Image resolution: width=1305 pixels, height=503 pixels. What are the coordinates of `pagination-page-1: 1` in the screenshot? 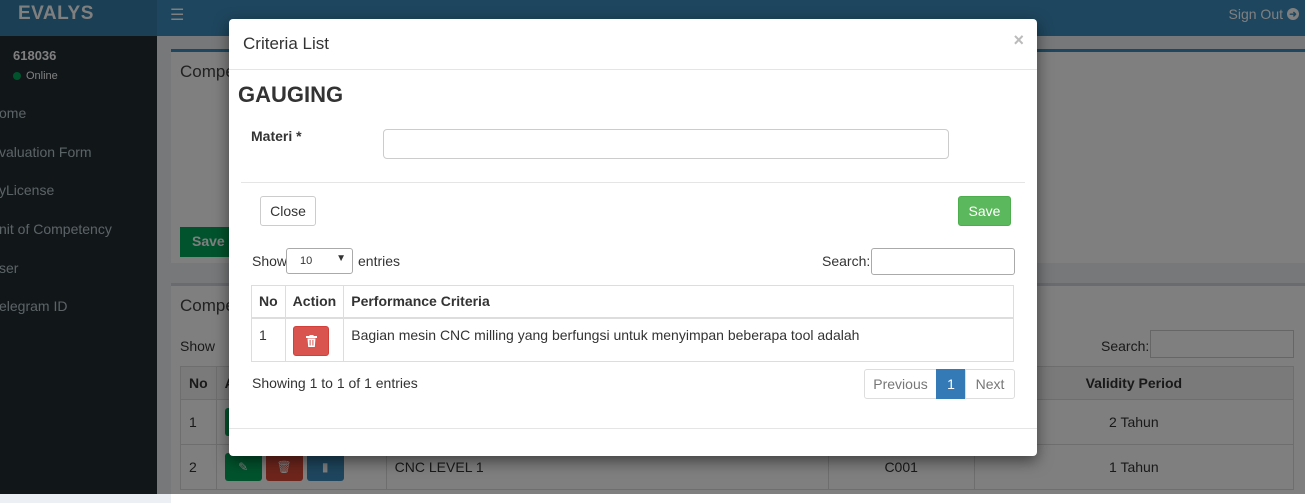 It's located at (951, 384).